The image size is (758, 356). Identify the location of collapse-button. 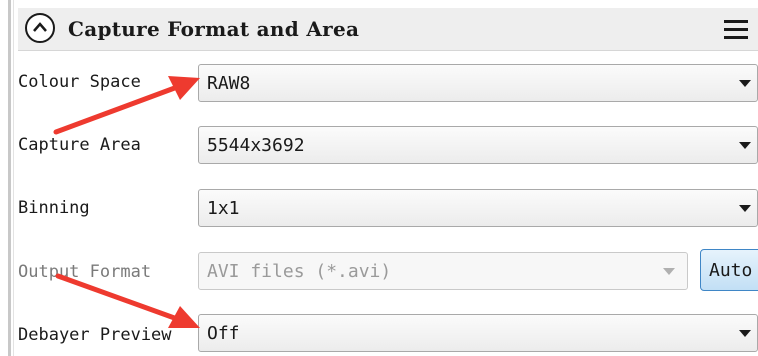
(40, 28).